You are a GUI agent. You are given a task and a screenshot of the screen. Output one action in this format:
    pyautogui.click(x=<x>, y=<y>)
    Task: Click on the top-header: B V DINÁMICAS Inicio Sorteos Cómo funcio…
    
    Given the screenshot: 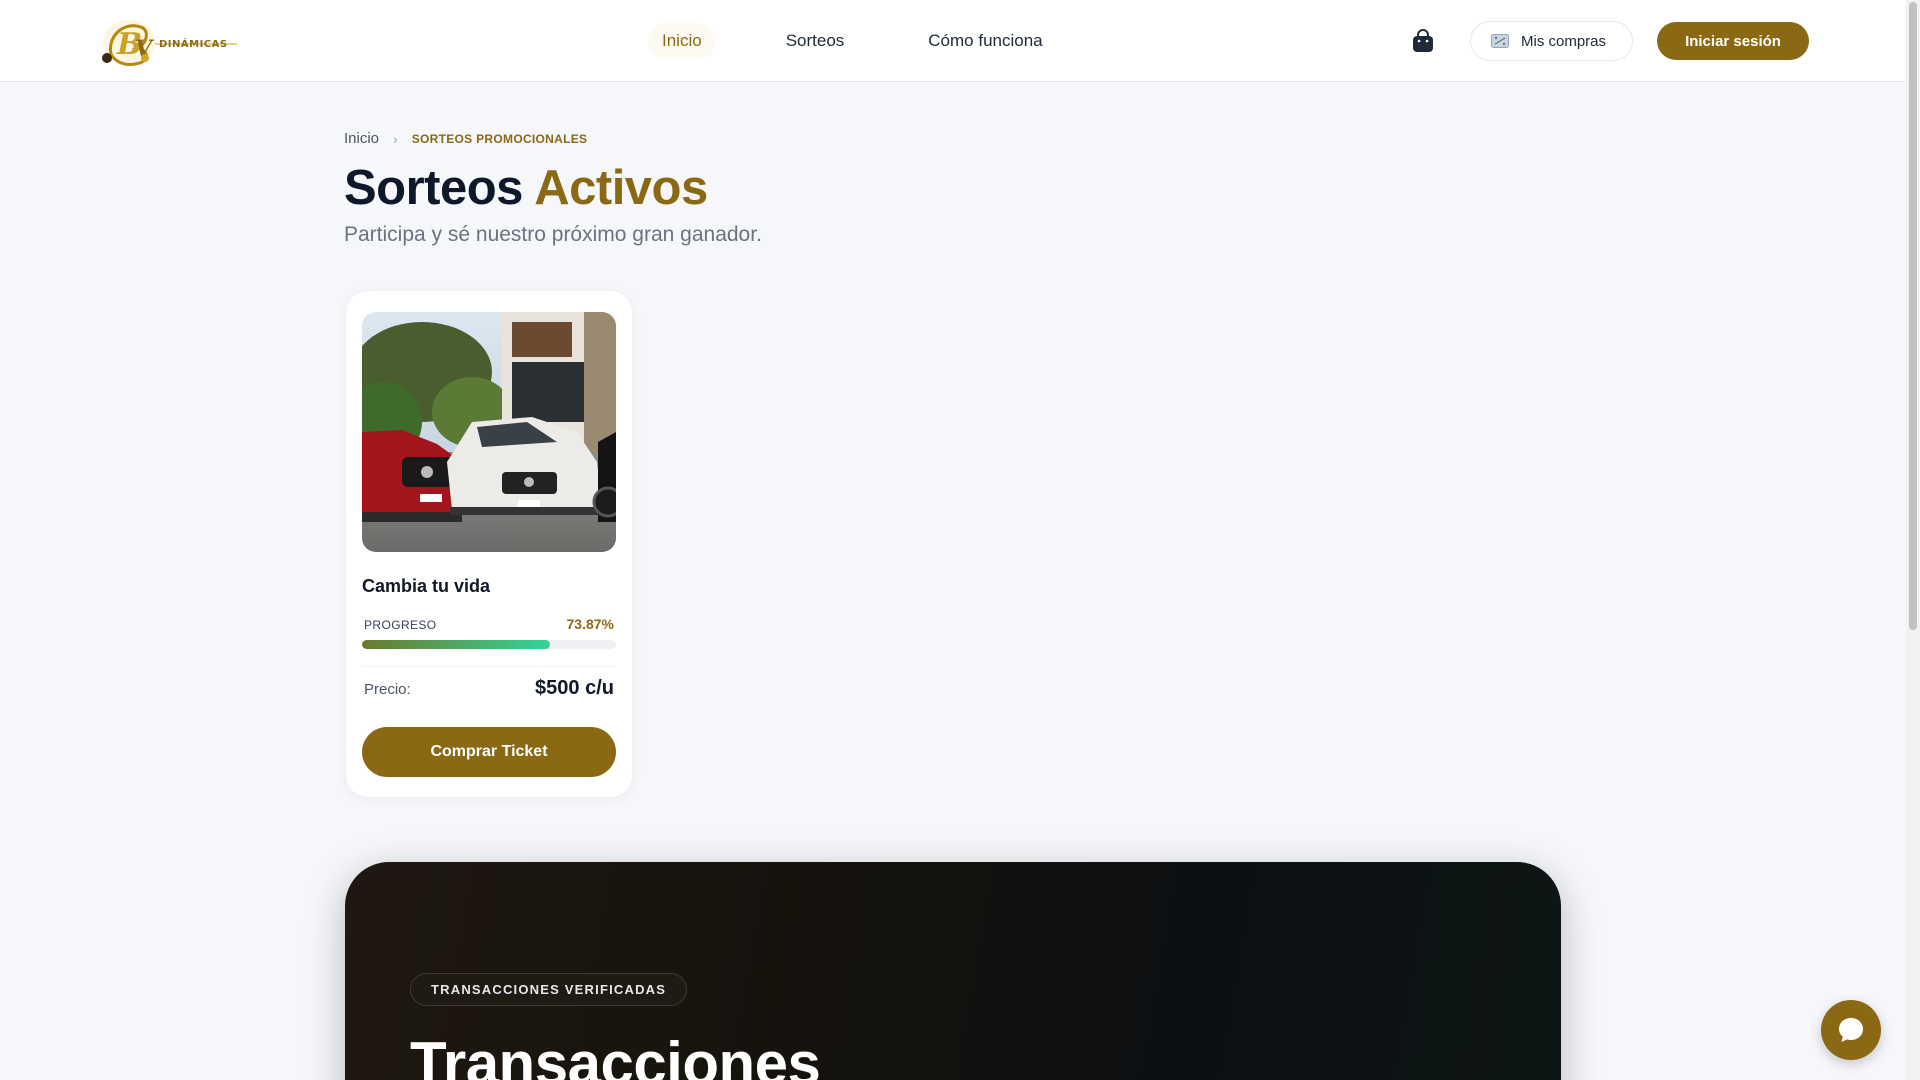 What is the action you would take?
    pyautogui.click(x=953, y=41)
    